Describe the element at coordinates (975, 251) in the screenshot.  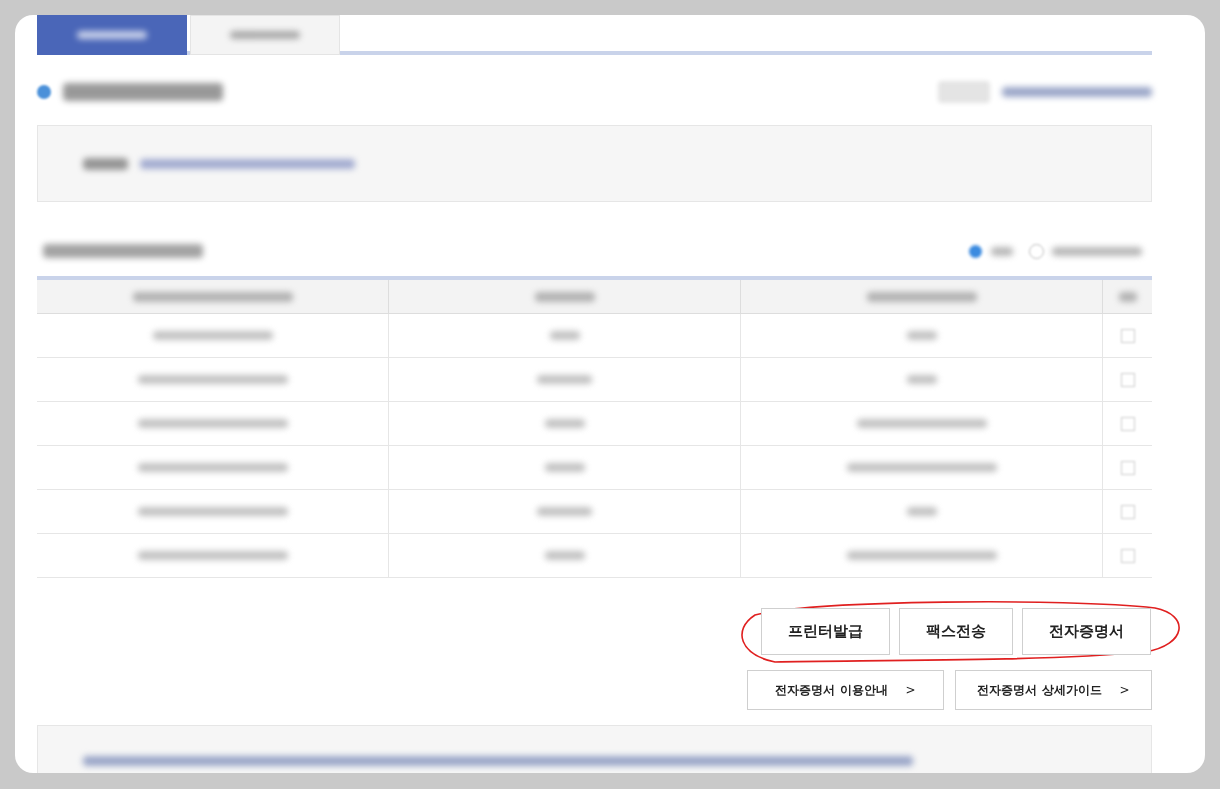
I see `radio-button` at that location.